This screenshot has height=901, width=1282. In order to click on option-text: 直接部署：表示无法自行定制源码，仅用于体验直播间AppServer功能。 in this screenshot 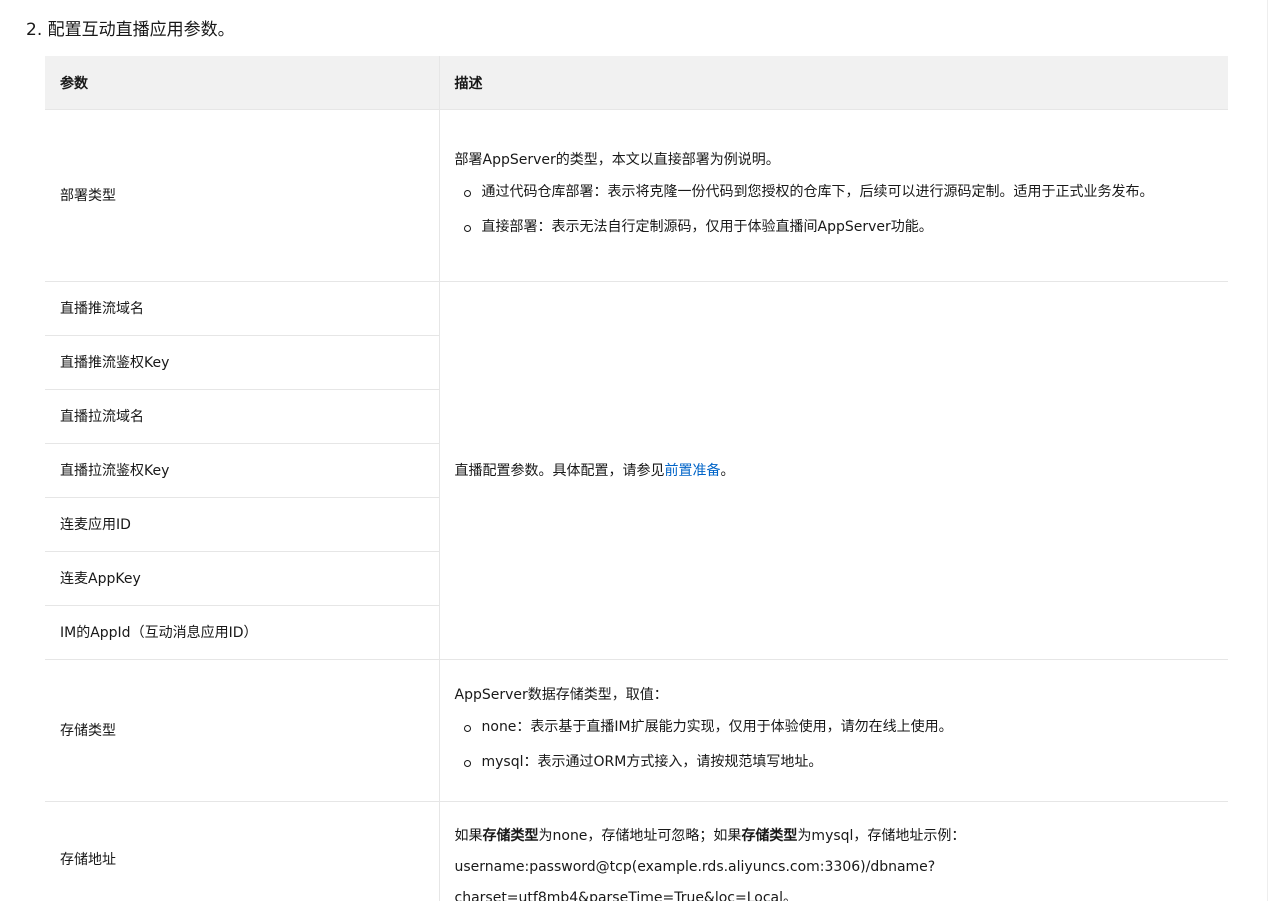, I will do `click(707, 226)`.